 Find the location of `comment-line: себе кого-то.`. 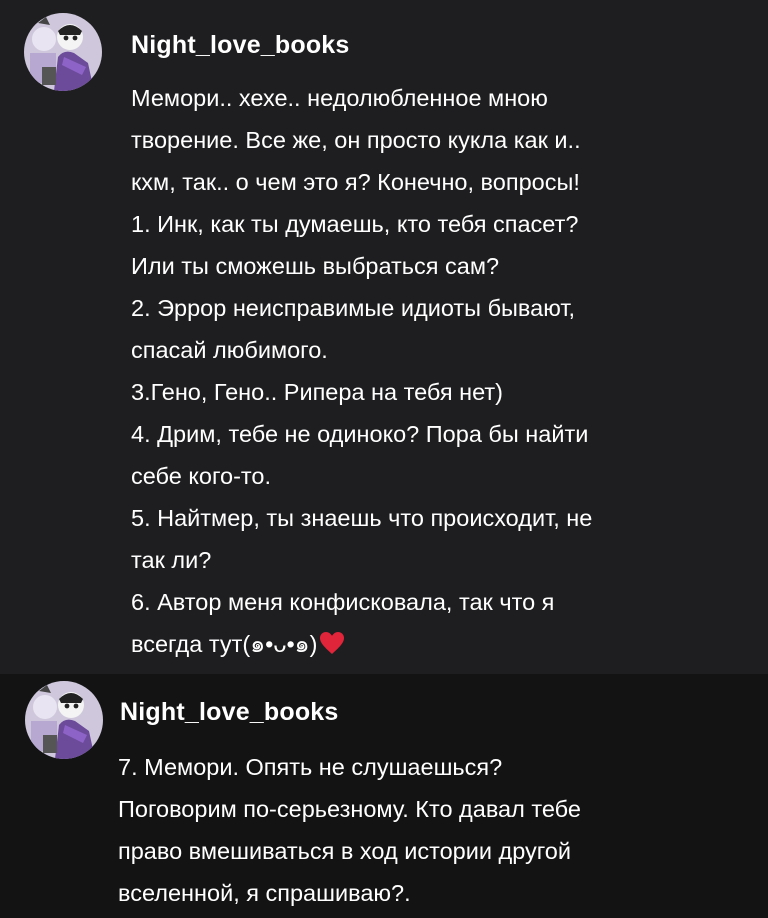

comment-line: себе кого-то. is located at coordinates (201, 476).